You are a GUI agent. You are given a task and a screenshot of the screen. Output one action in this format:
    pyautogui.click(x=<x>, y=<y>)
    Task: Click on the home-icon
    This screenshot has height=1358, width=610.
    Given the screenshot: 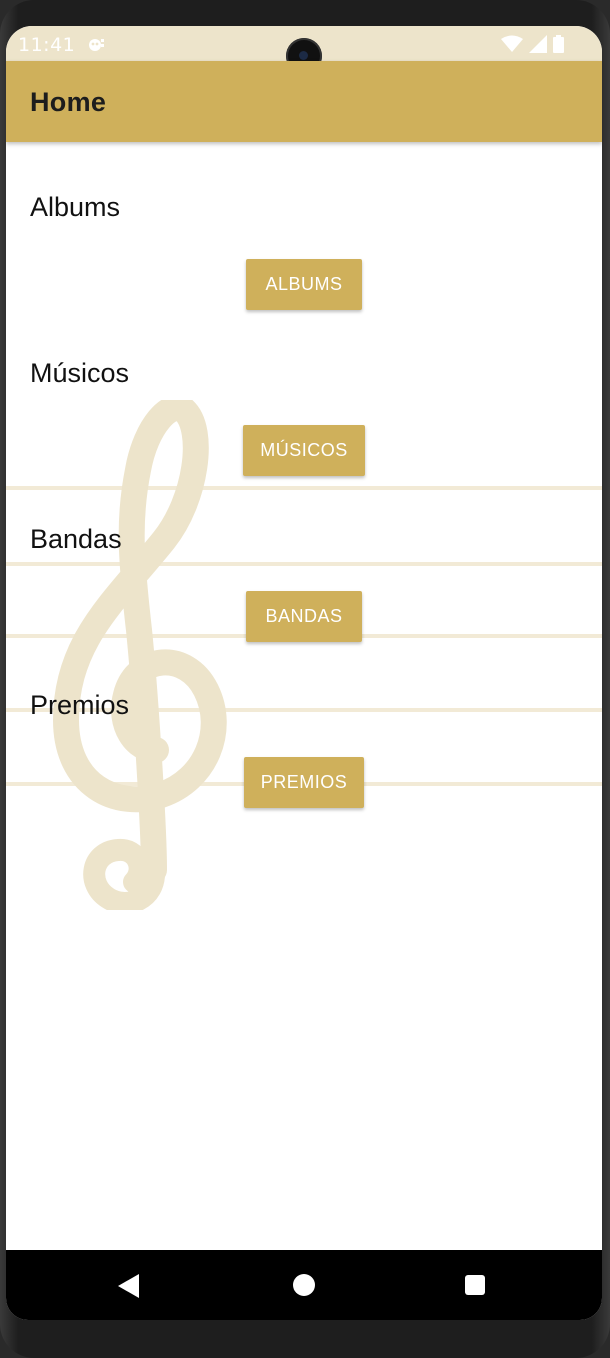 What is the action you would take?
    pyautogui.click(x=304, y=1285)
    